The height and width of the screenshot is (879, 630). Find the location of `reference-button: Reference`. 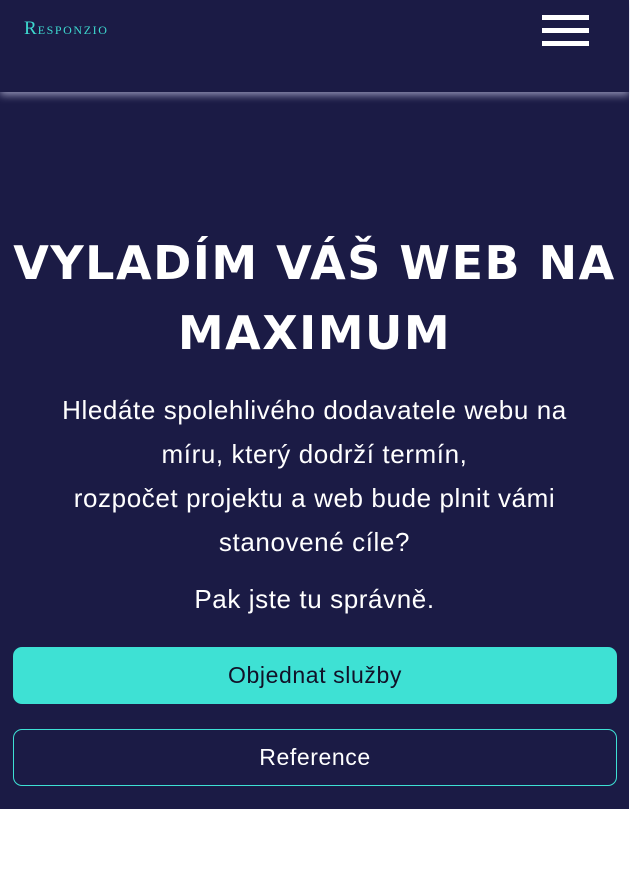

reference-button: Reference is located at coordinates (315, 757).